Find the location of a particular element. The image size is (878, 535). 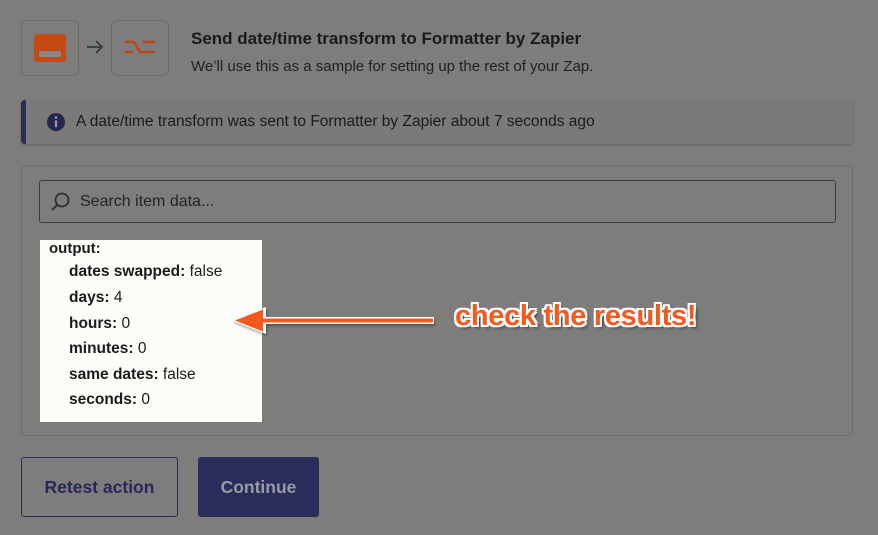

output-key: minutes: is located at coordinates (101, 348).